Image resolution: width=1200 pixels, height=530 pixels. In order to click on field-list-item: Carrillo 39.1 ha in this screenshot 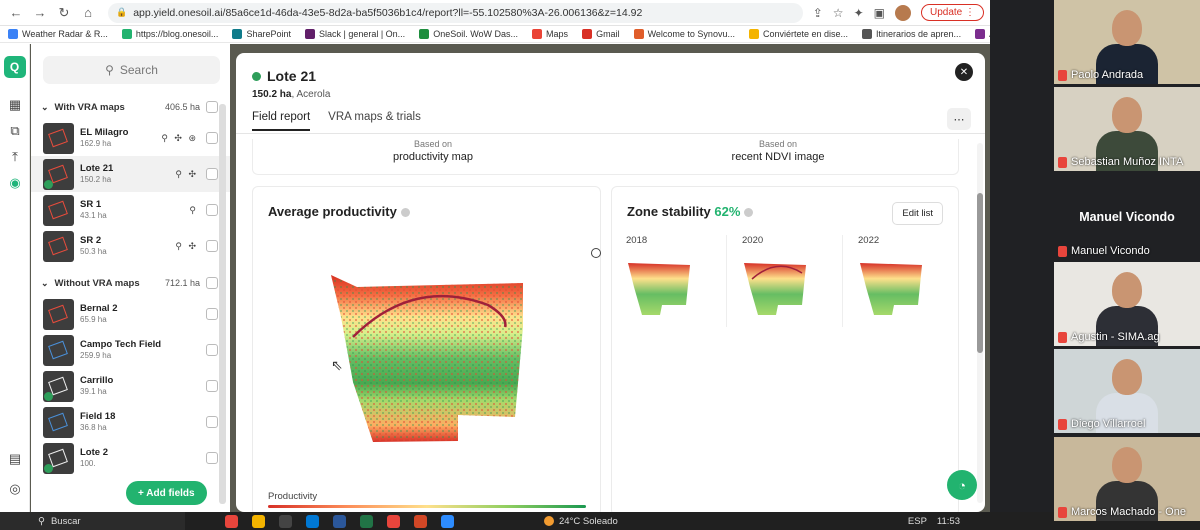, I will do `click(130, 386)`.